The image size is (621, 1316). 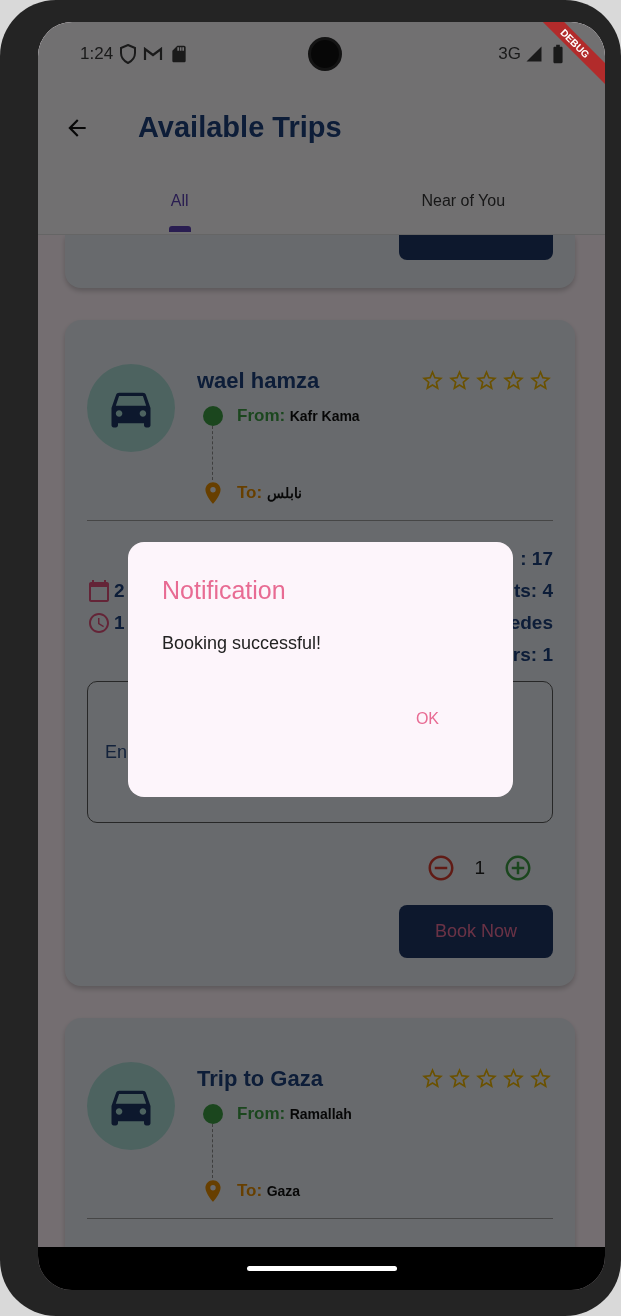 What do you see at coordinates (294, 1114) in the screenshot?
I see `origin-text: From: Ramallah` at bounding box center [294, 1114].